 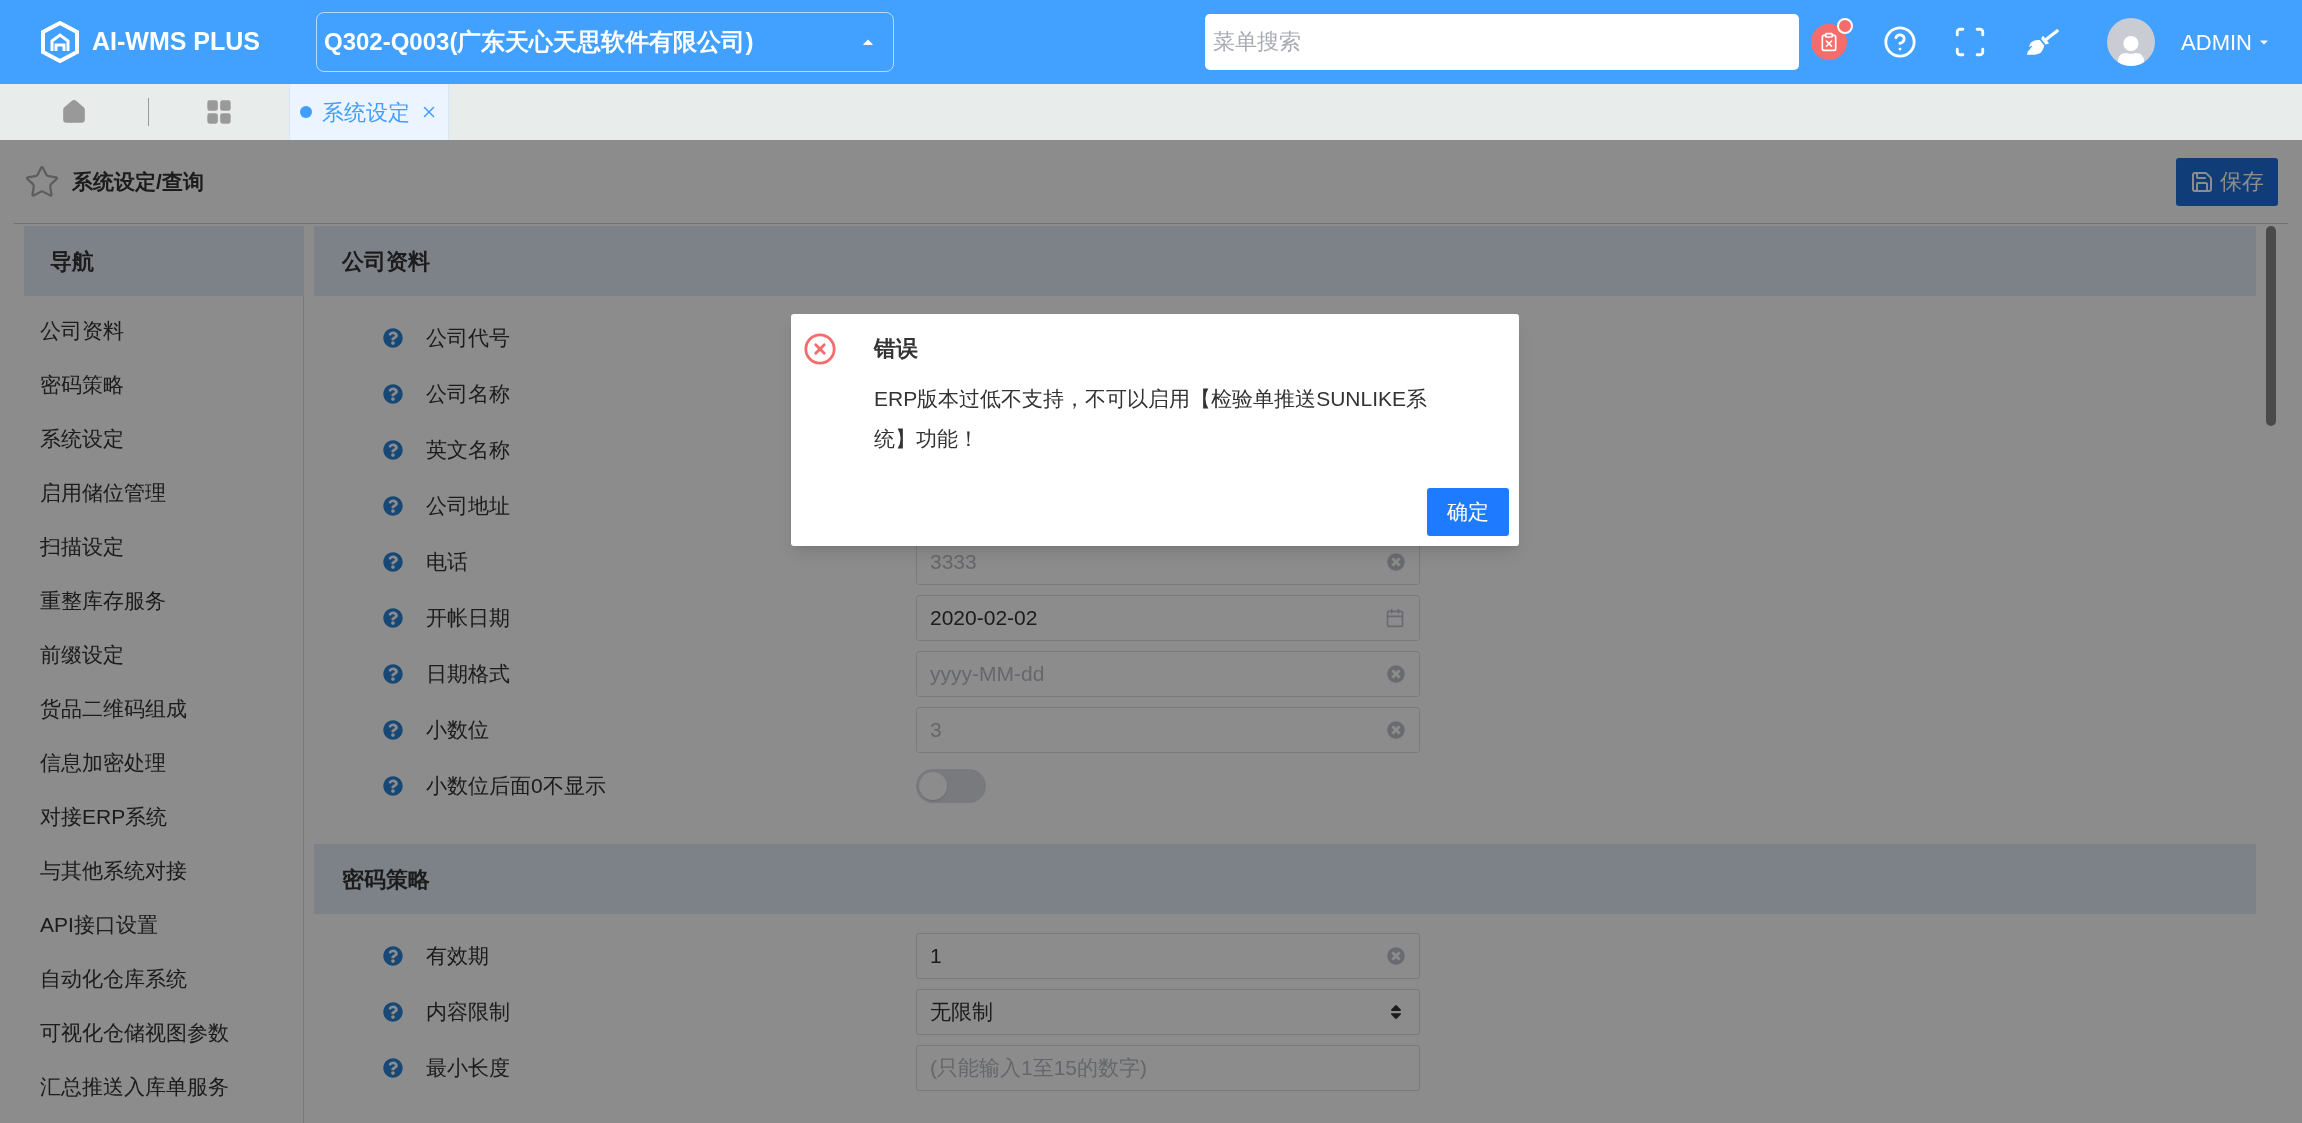 I want to click on scrollbar, so click(x=2271, y=326).